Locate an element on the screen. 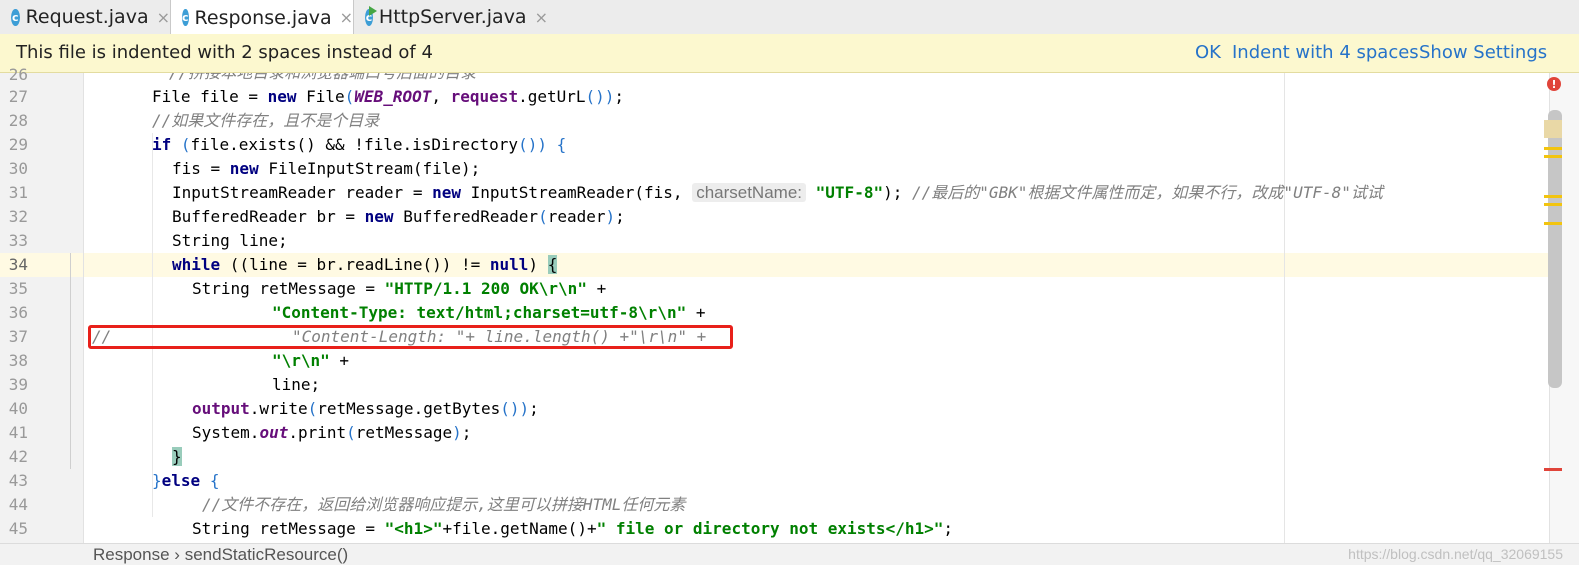 This screenshot has width=1579, height=565. comment: //如果文件存在，且不是个目录 is located at coordinates (266, 120).